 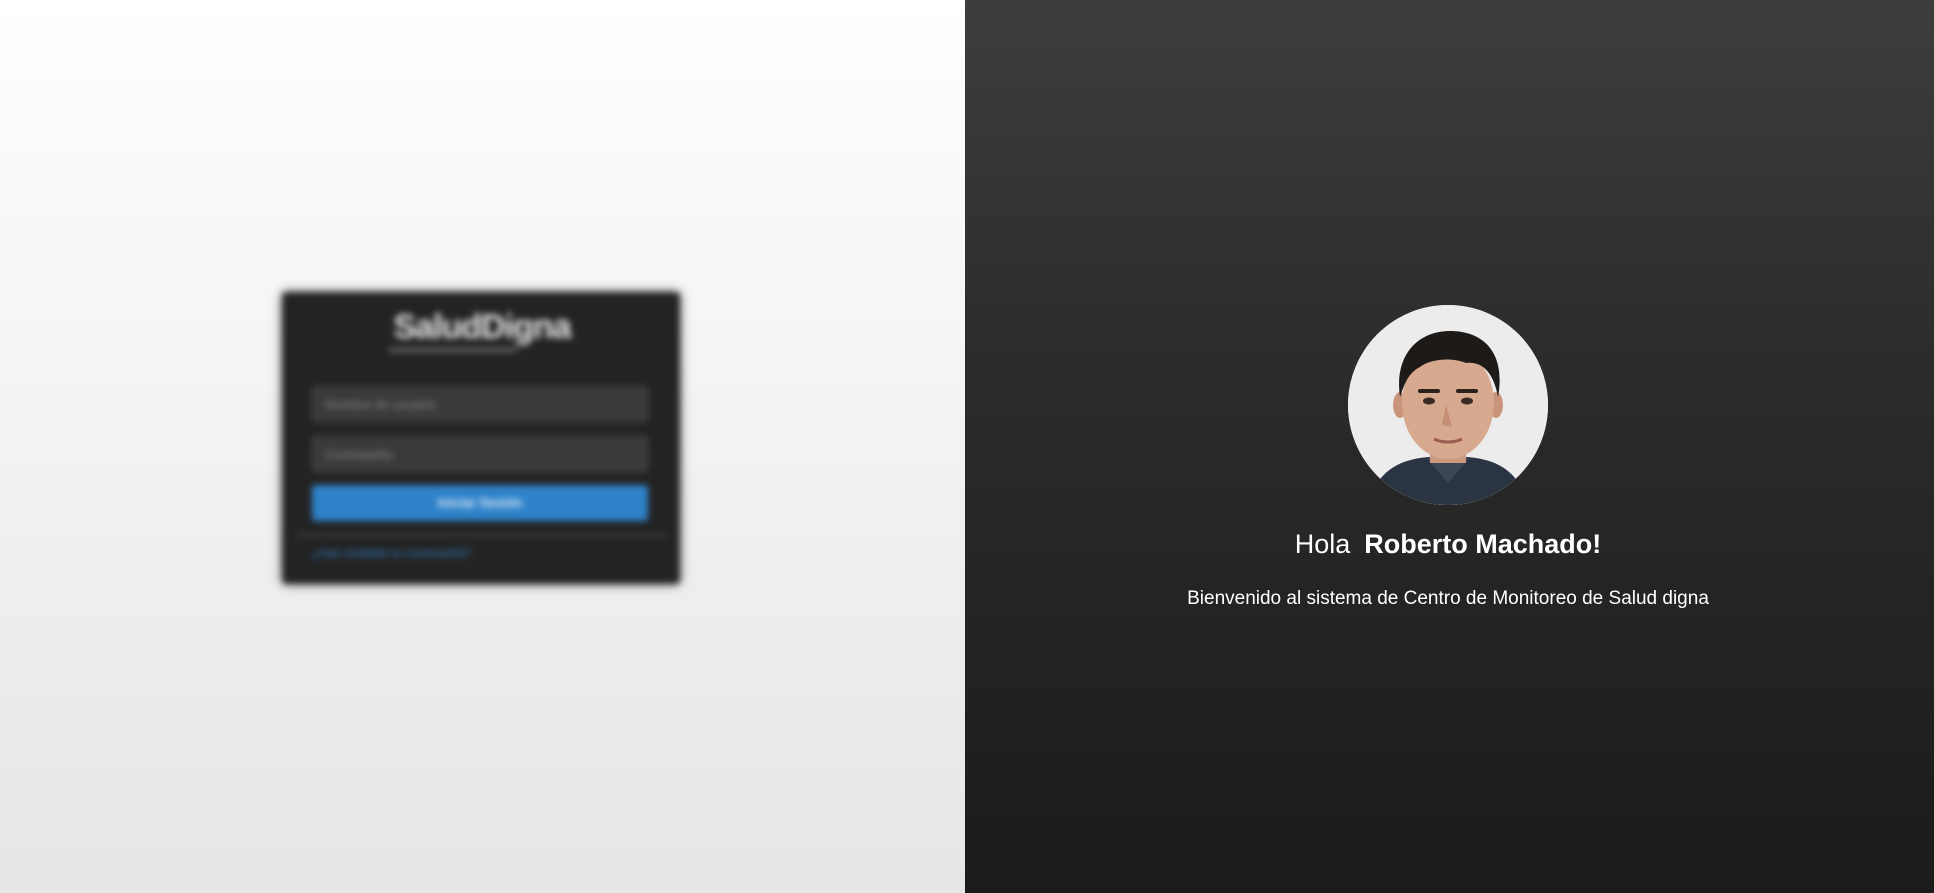 What do you see at coordinates (482, 327) in the screenshot?
I see `brand-logo: SaludDigna` at bounding box center [482, 327].